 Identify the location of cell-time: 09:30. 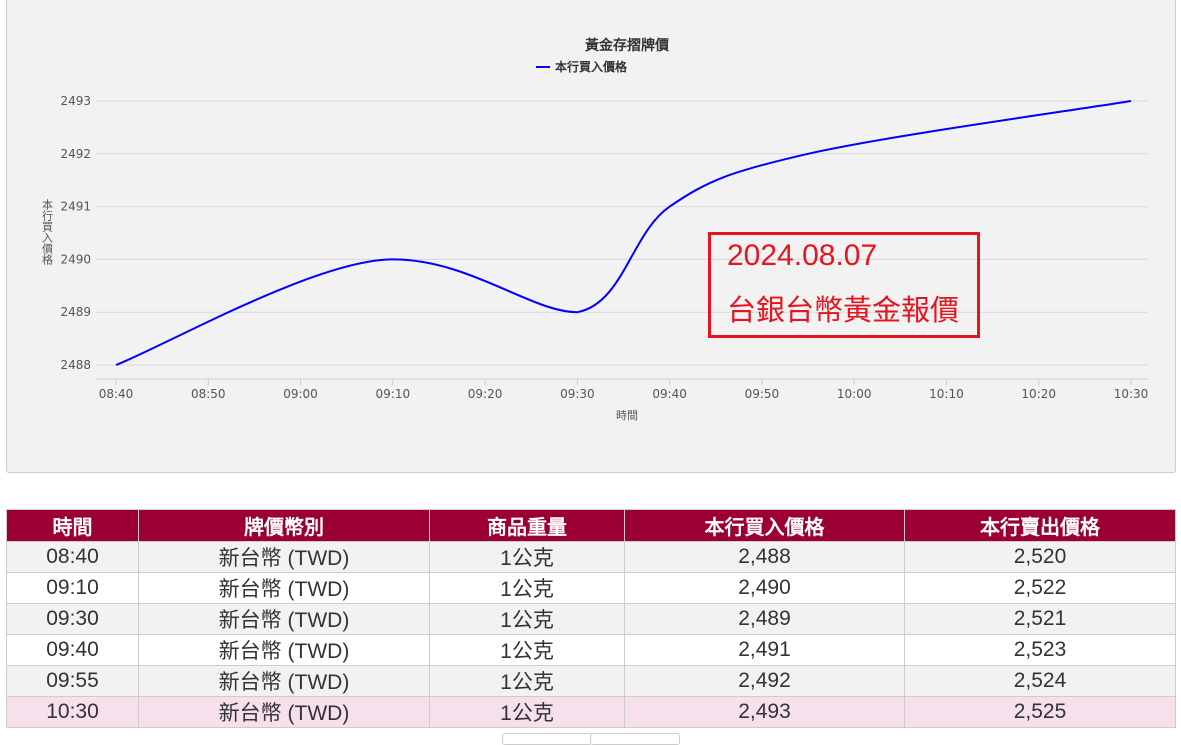
(72, 619).